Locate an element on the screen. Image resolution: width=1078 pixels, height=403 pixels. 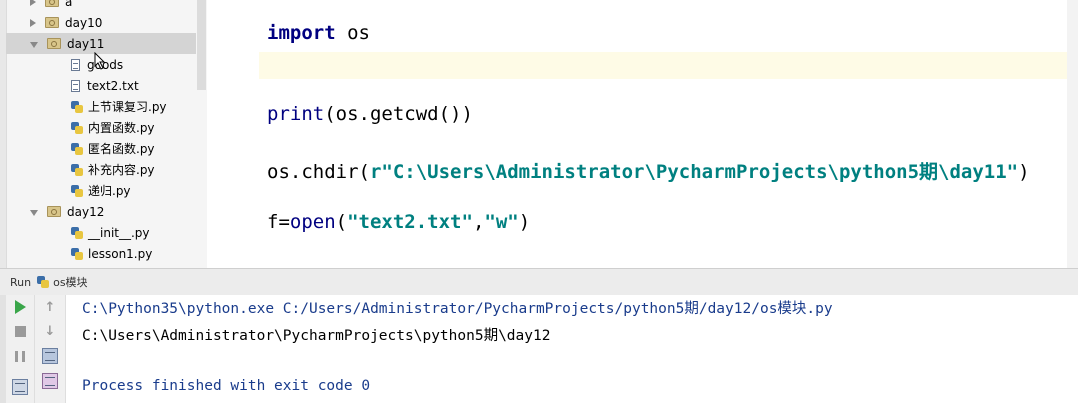
scroll-up-button: ↑ is located at coordinates (50, 307).